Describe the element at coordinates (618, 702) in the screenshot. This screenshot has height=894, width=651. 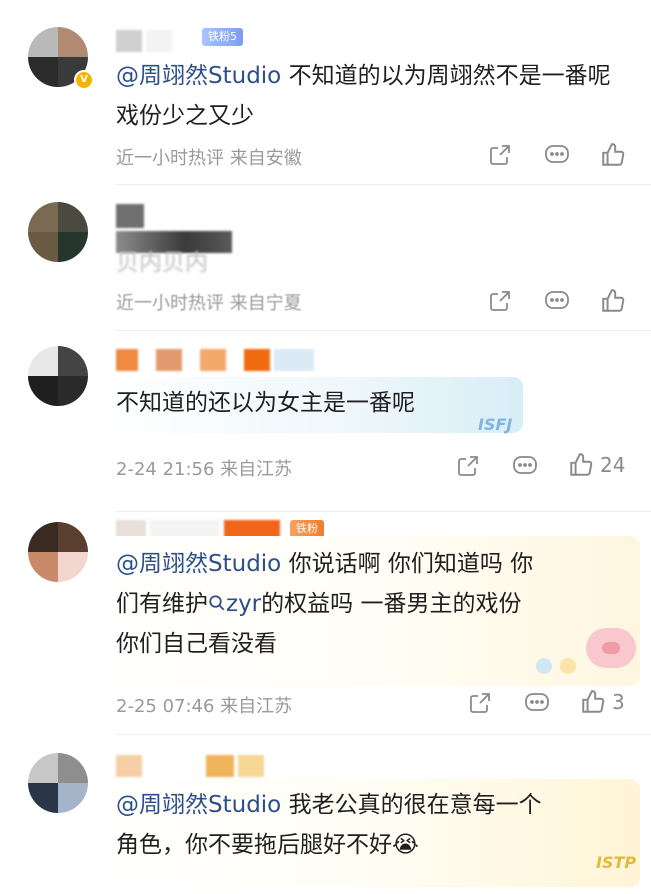
I see `like-count: 3` at that location.